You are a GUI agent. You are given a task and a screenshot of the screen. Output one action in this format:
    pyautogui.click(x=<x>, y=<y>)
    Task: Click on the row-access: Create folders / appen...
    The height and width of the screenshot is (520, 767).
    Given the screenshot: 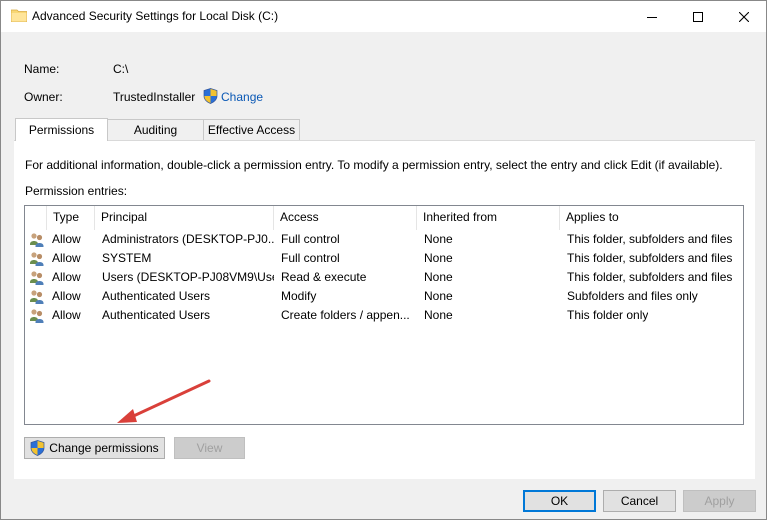 What is the action you would take?
    pyautogui.click(x=345, y=315)
    